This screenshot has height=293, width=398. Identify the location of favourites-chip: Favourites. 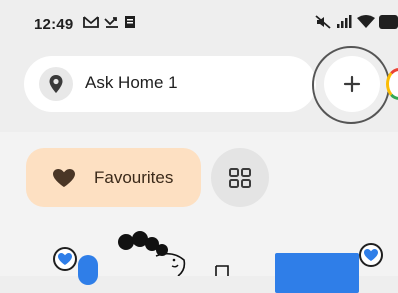
(113, 177).